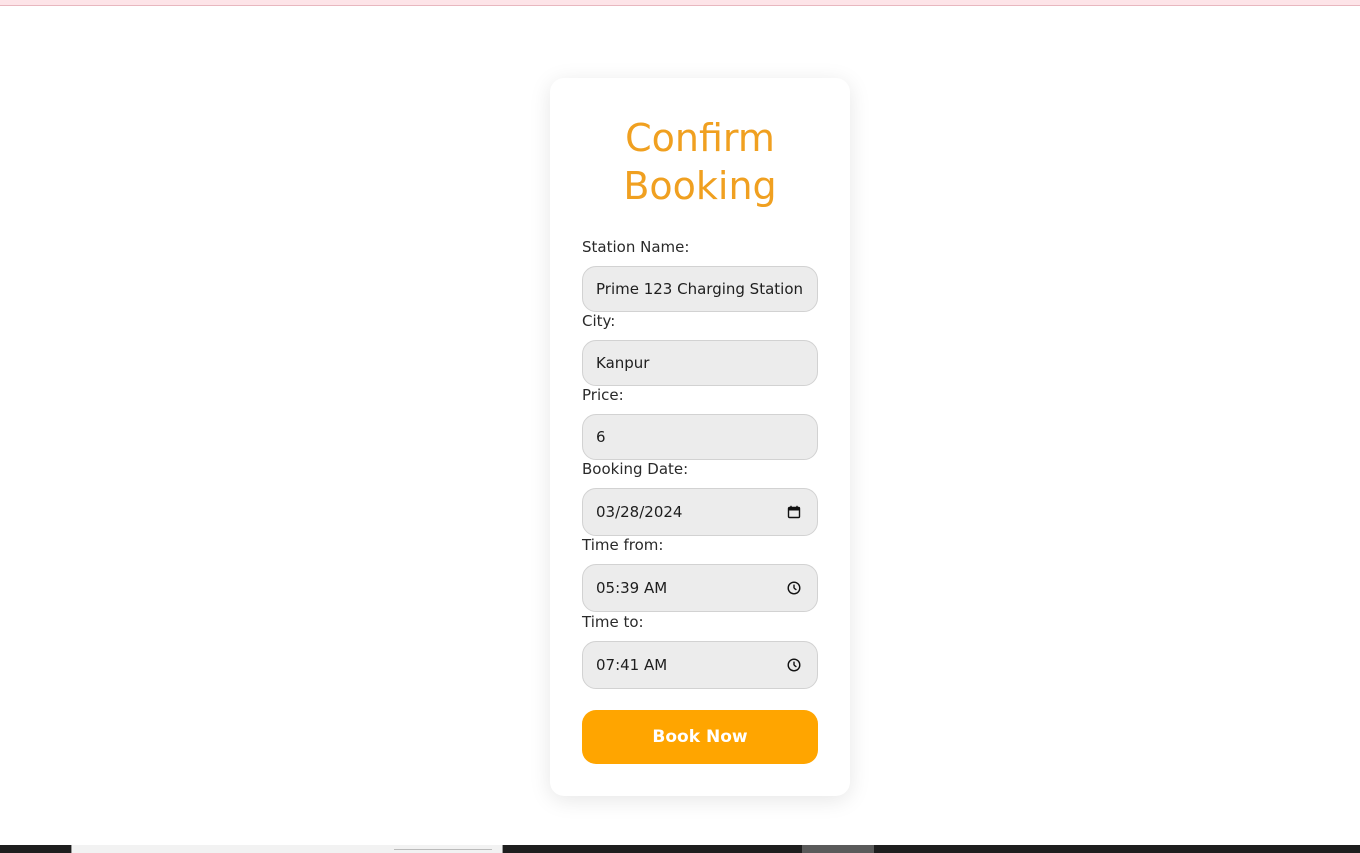 Image resolution: width=1360 pixels, height=853 pixels. Describe the element at coordinates (680, 3) in the screenshot. I see `top-strip` at that location.